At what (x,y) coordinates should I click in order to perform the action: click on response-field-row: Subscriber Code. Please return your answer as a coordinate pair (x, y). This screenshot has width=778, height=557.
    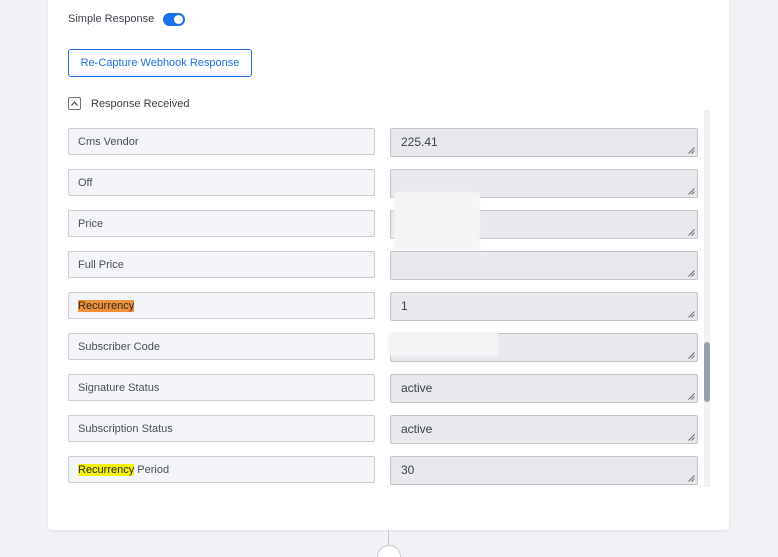
    Looking at the image, I should click on (383, 347).